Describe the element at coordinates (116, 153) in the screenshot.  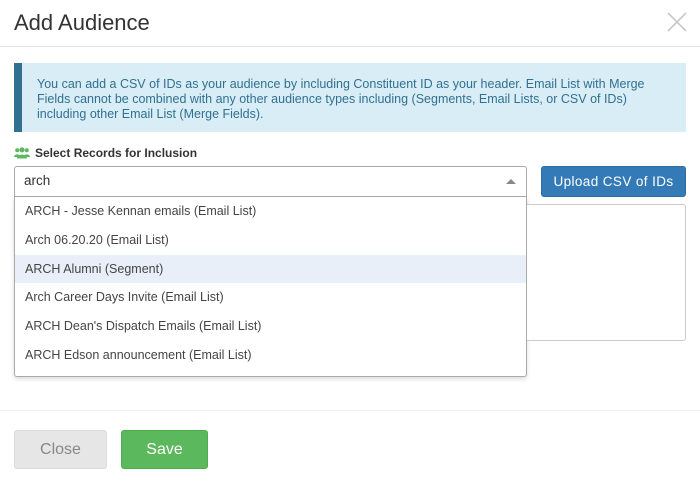
I see `records-label: Select Records for Inclusion` at that location.